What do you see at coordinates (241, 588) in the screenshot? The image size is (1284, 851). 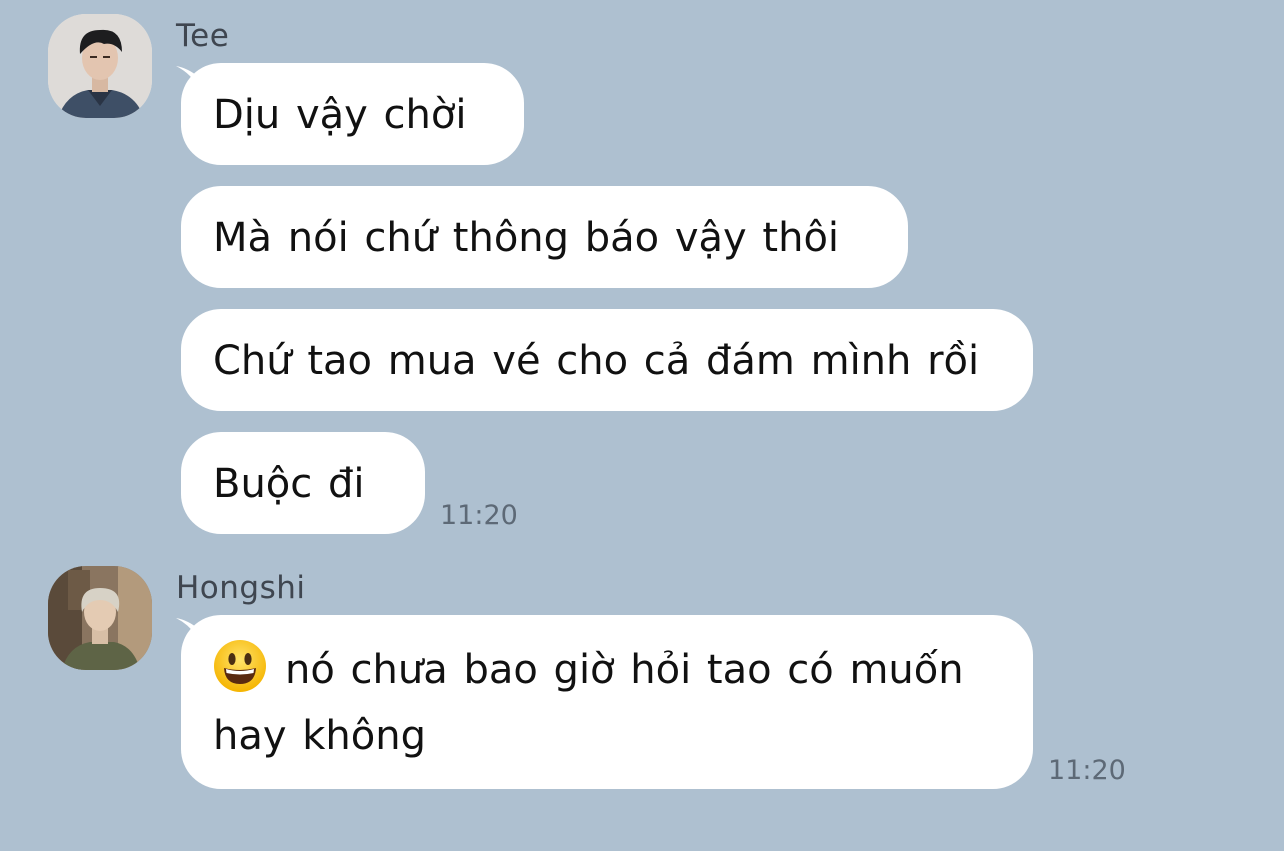 I see `sender-name-hongshi: Hongshi` at bounding box center [241, 588].